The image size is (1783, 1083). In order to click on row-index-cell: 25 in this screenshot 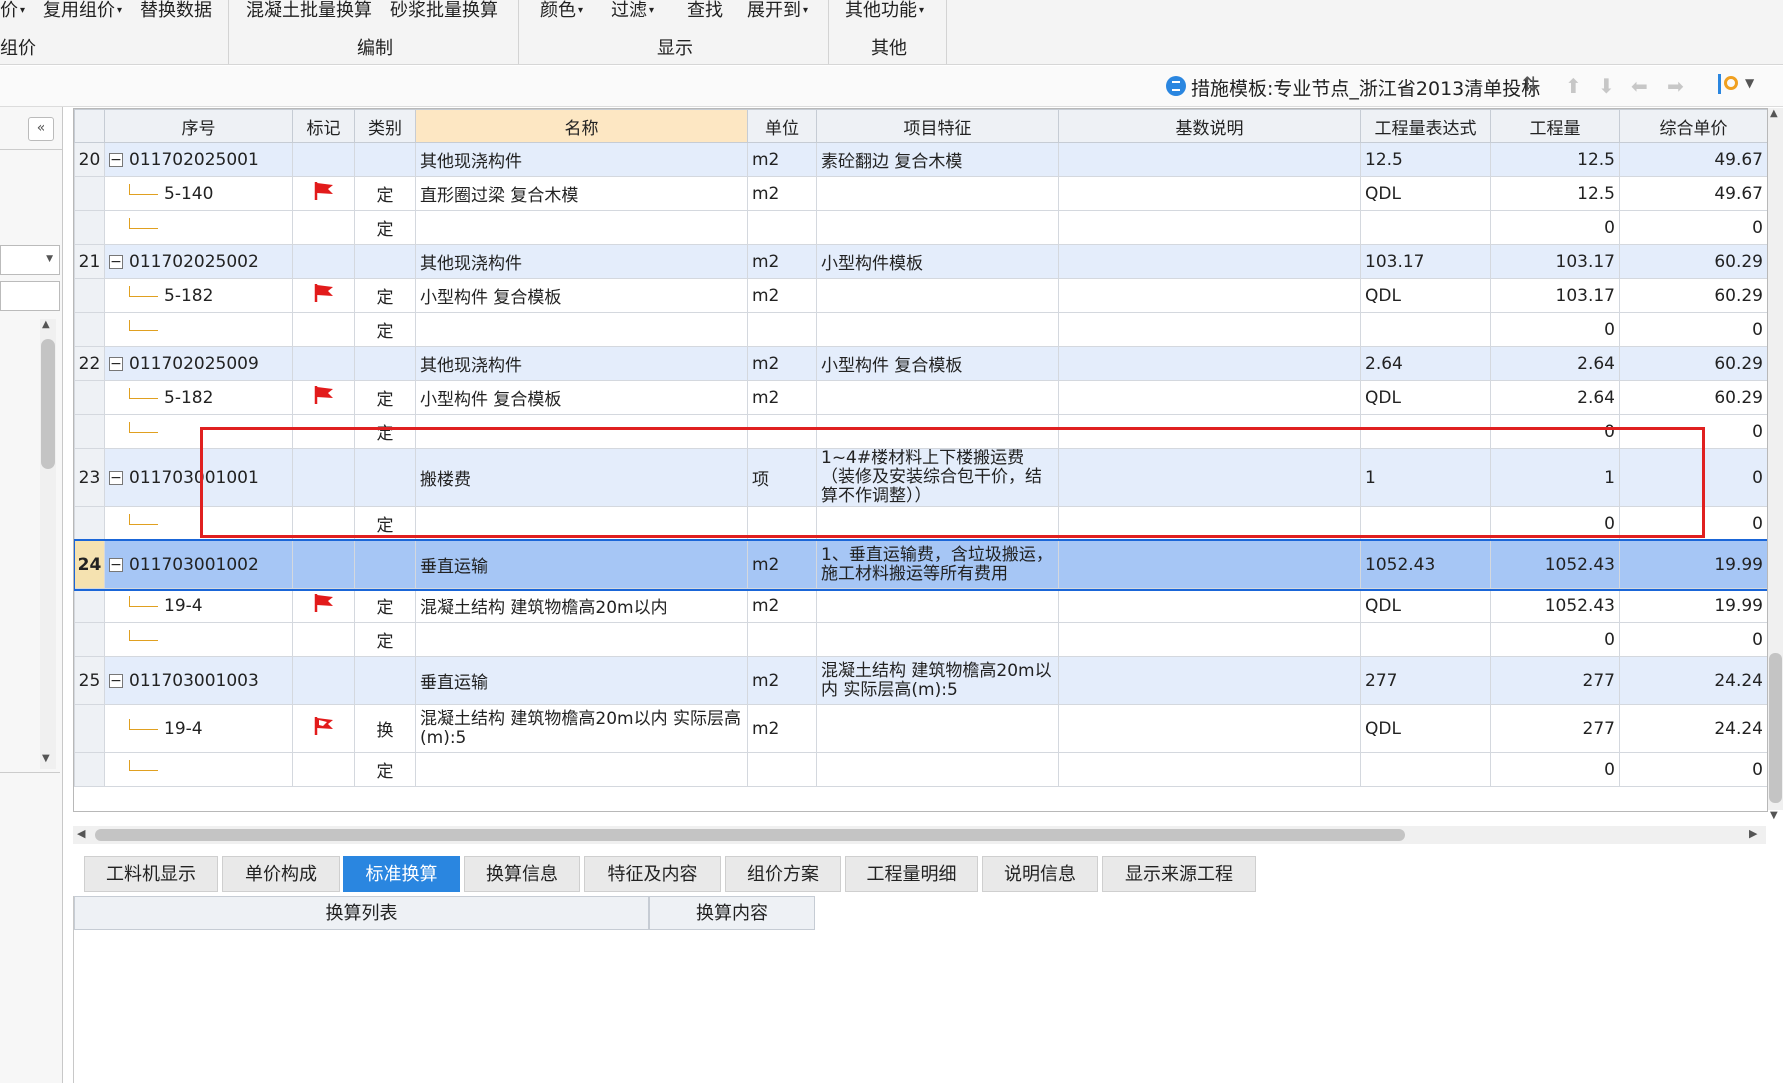, I will do `click(89, 680)`.